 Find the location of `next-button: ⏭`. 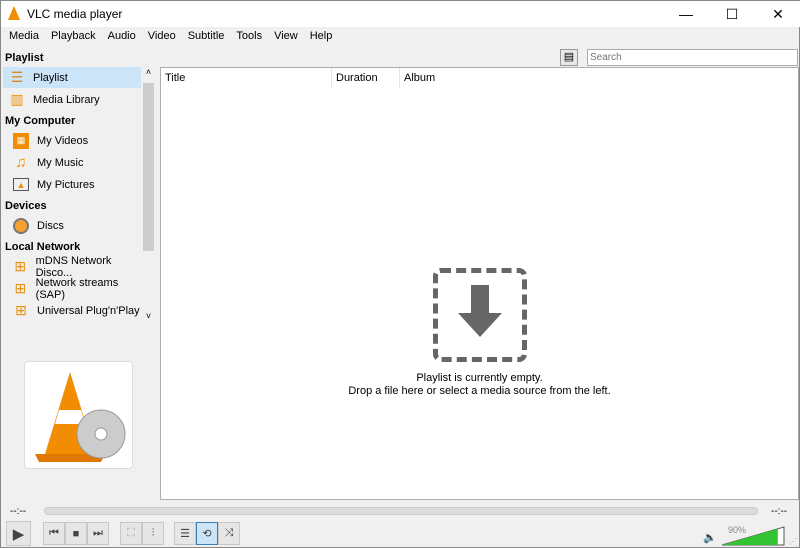

next-button: ⏭ is located at coordinates (98, 533).